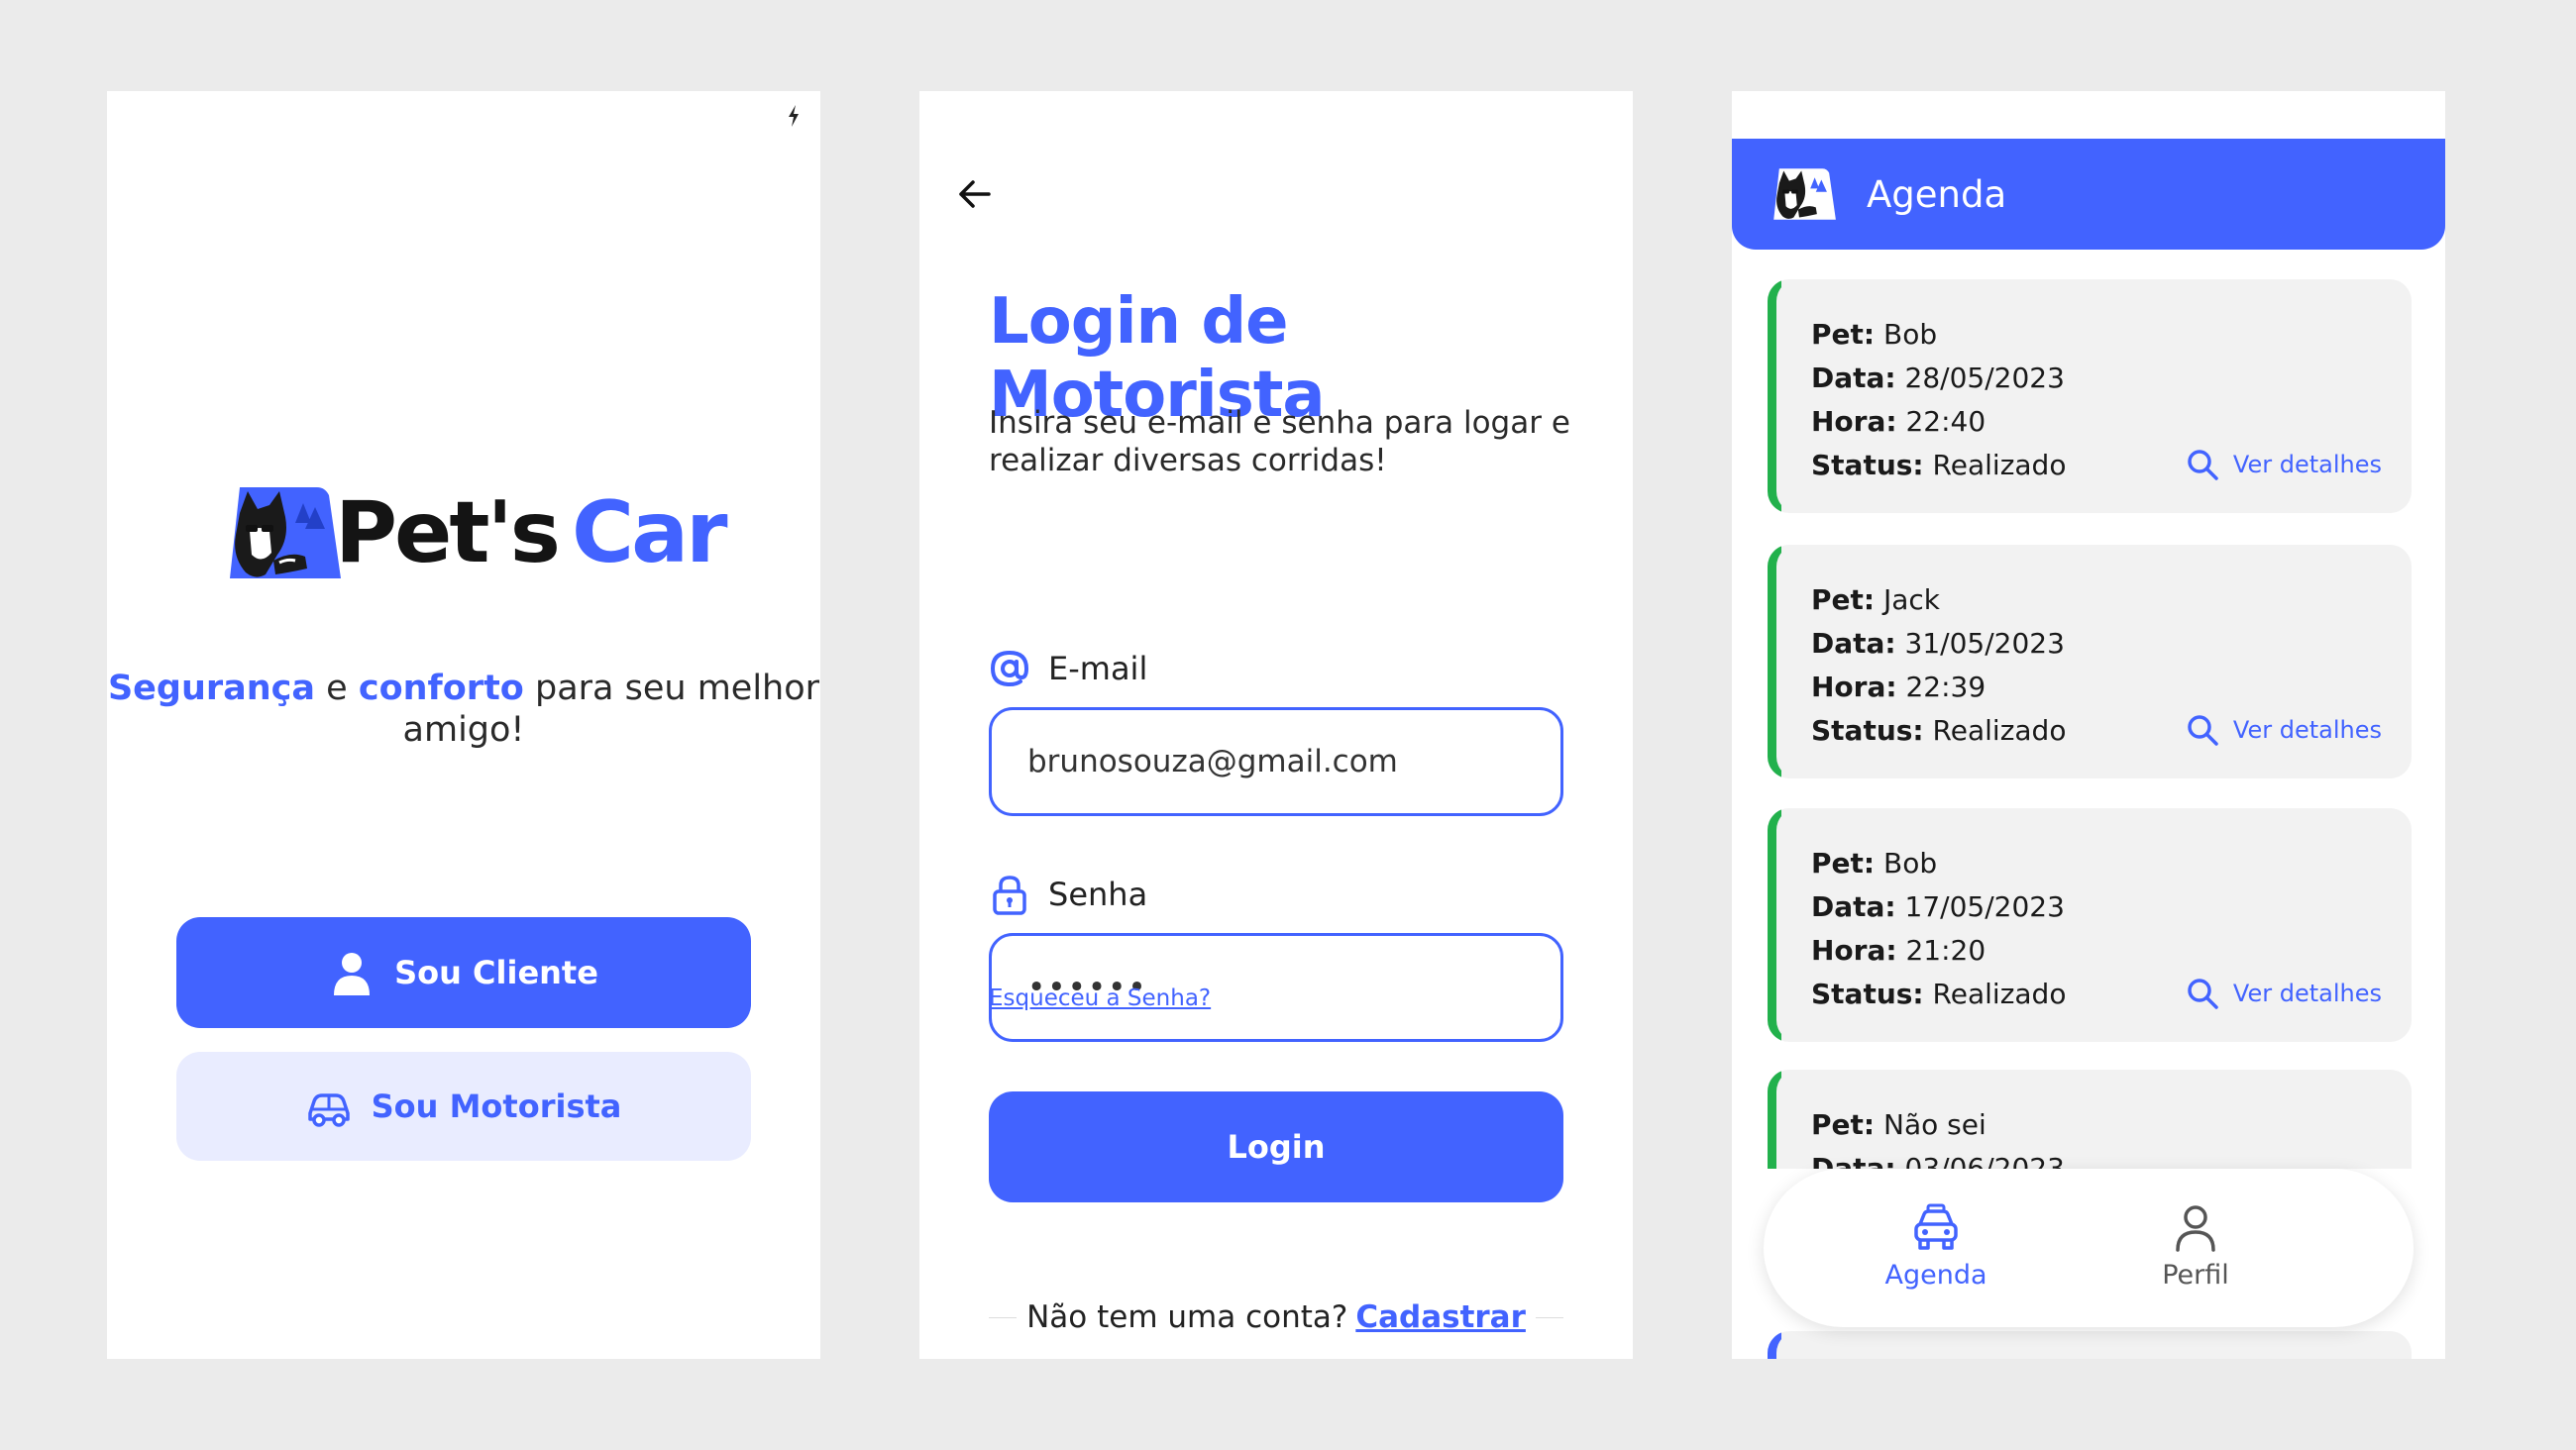 The image size is (2576, 1450). Describe the element at coordinates (2195, 1229) in the screenshot. I see `user-outline-icon` at that location.